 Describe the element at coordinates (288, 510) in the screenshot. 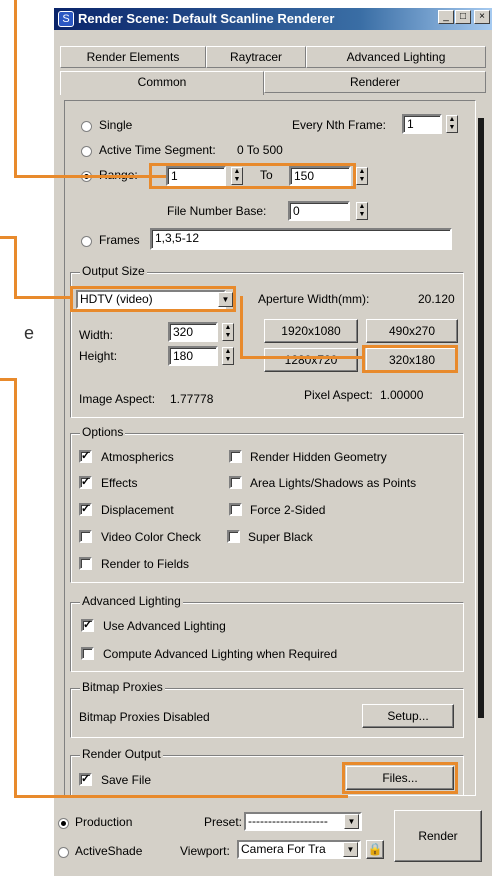

I see `force-2-sided-label: Force 2-Sided` at that location.